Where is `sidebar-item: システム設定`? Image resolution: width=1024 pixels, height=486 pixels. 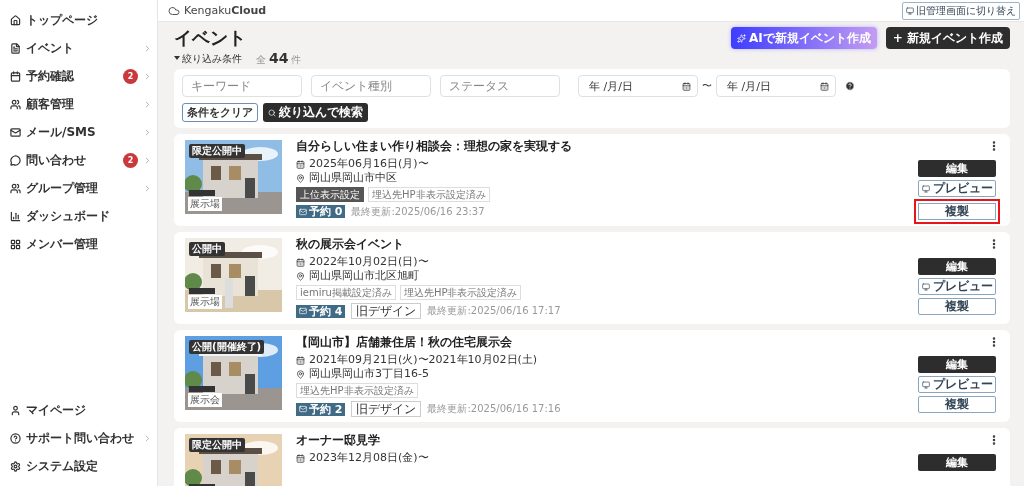
sidebar-item: システム設定 is located at coordinates (78, 466).